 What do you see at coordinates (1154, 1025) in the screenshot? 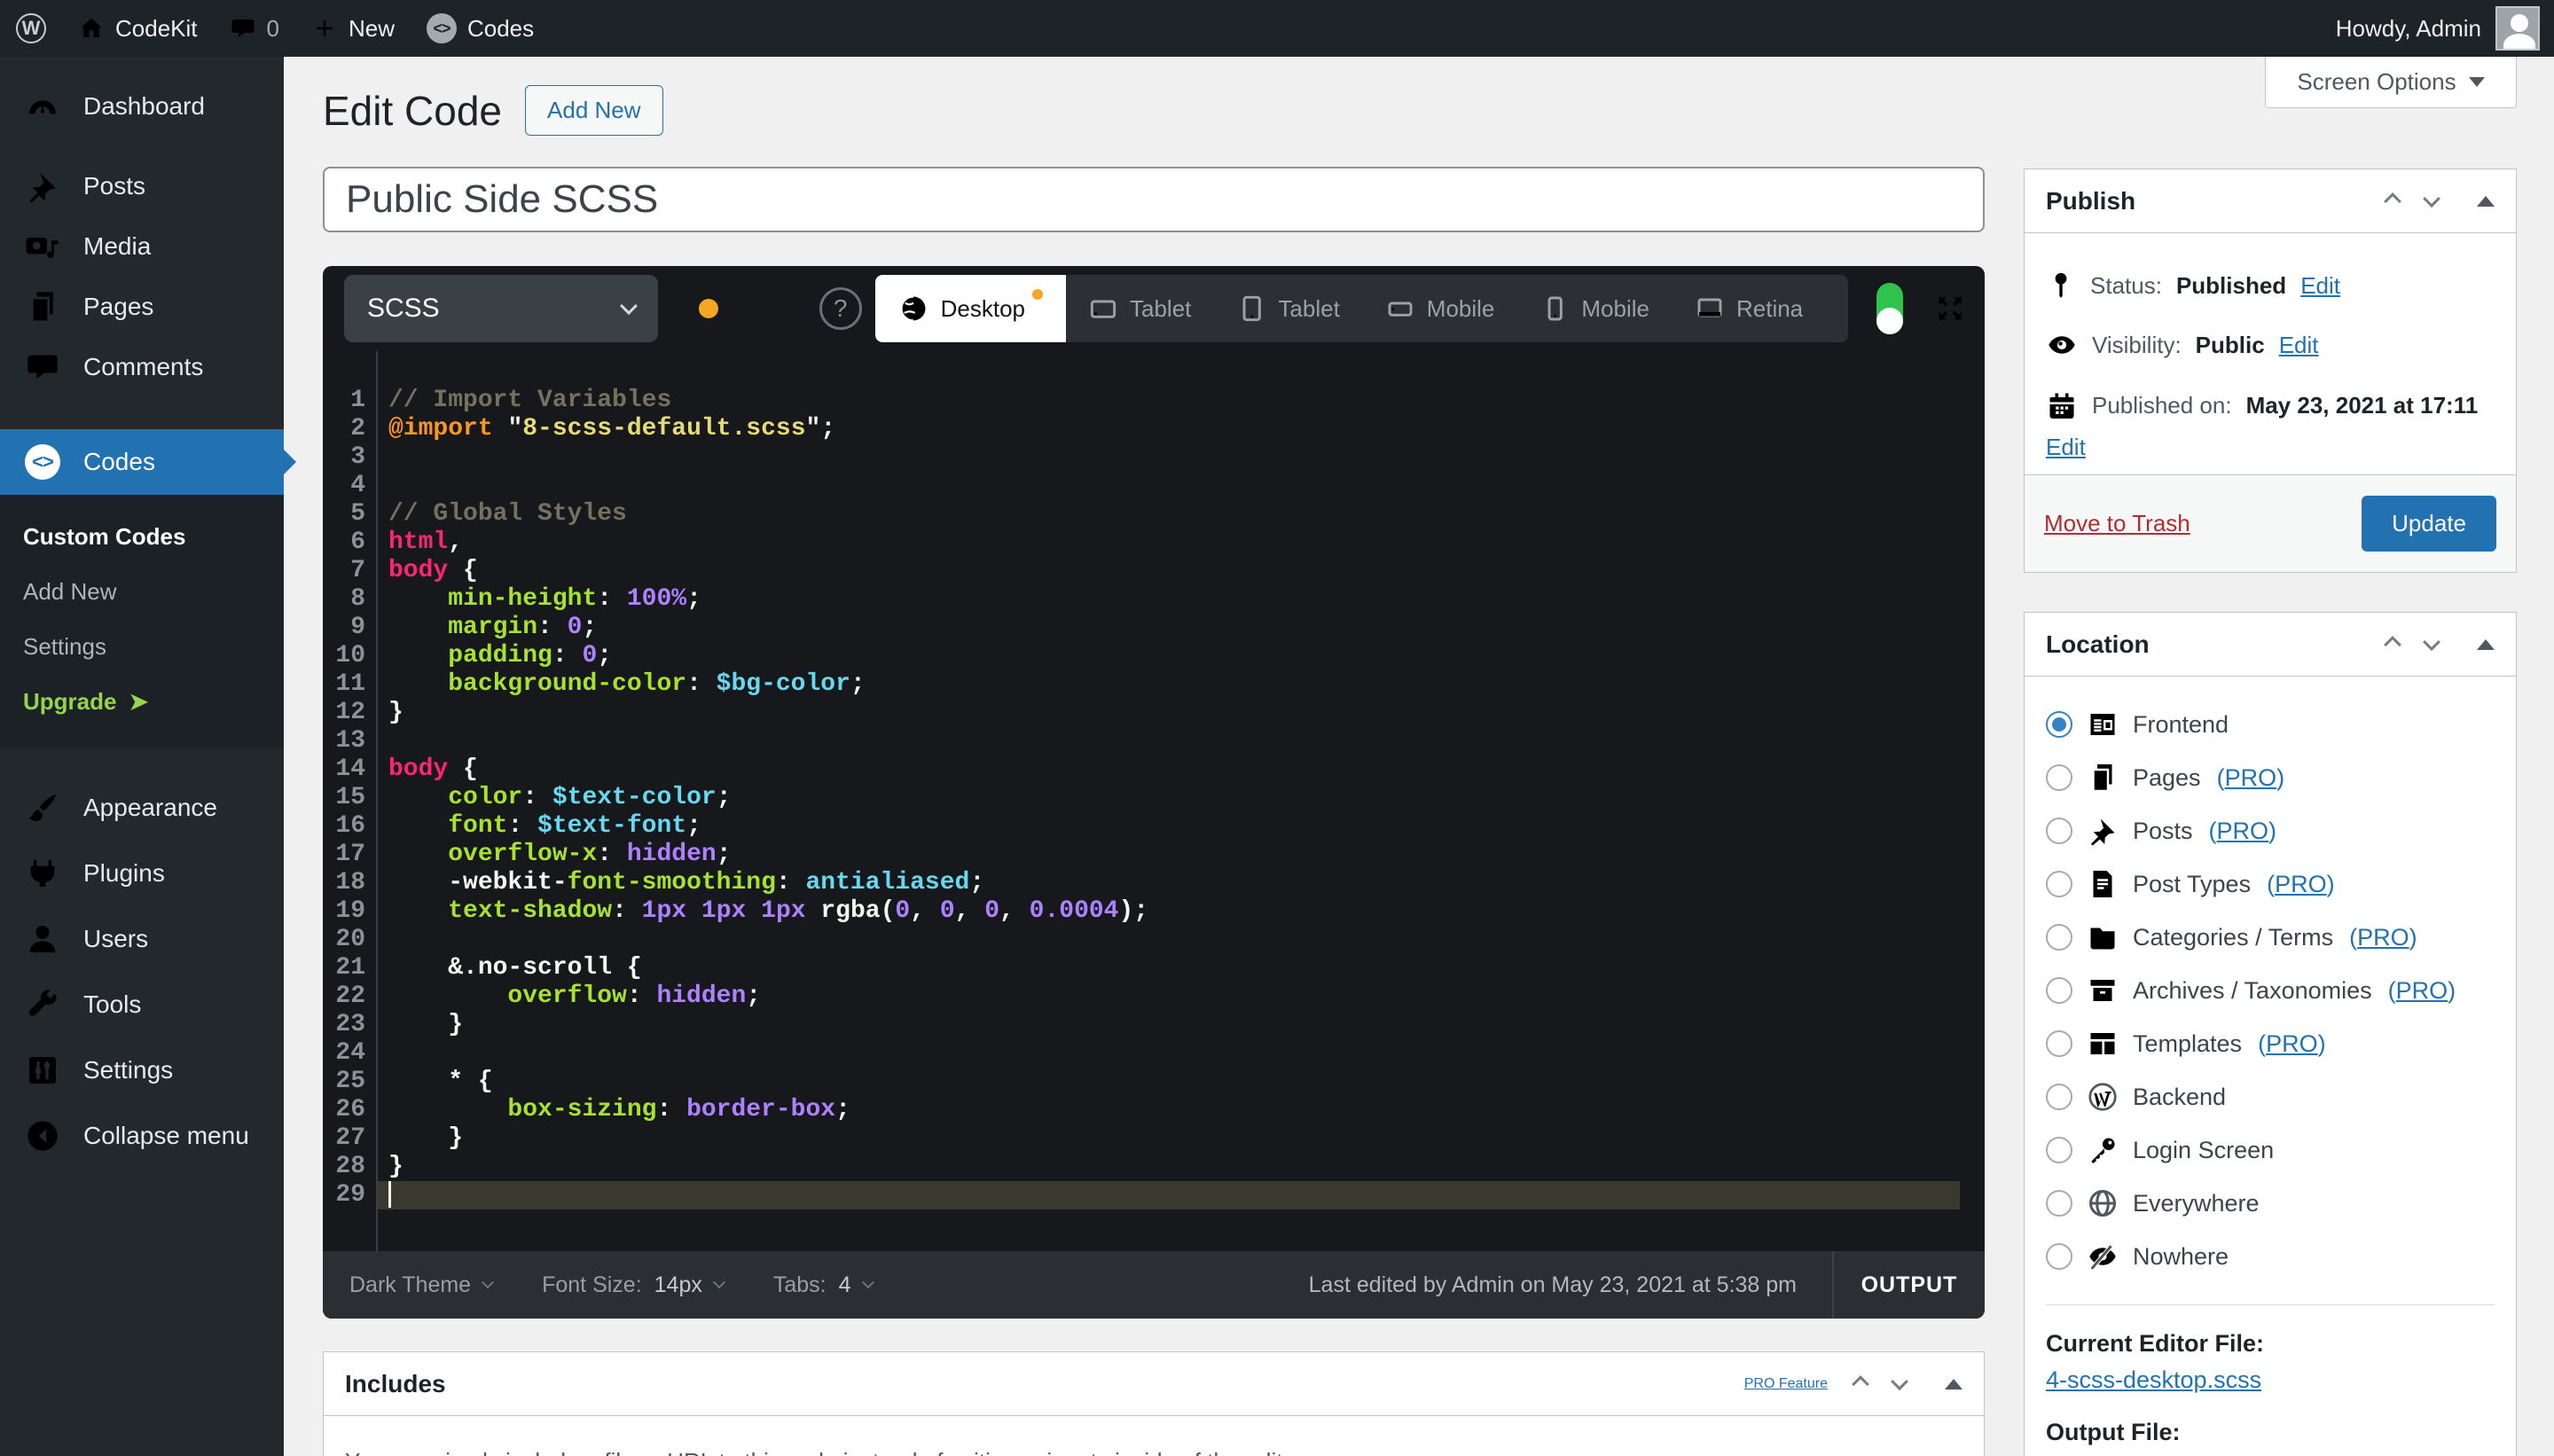
I see `code-line: 23 }` at bounding box center [1154, 1025].